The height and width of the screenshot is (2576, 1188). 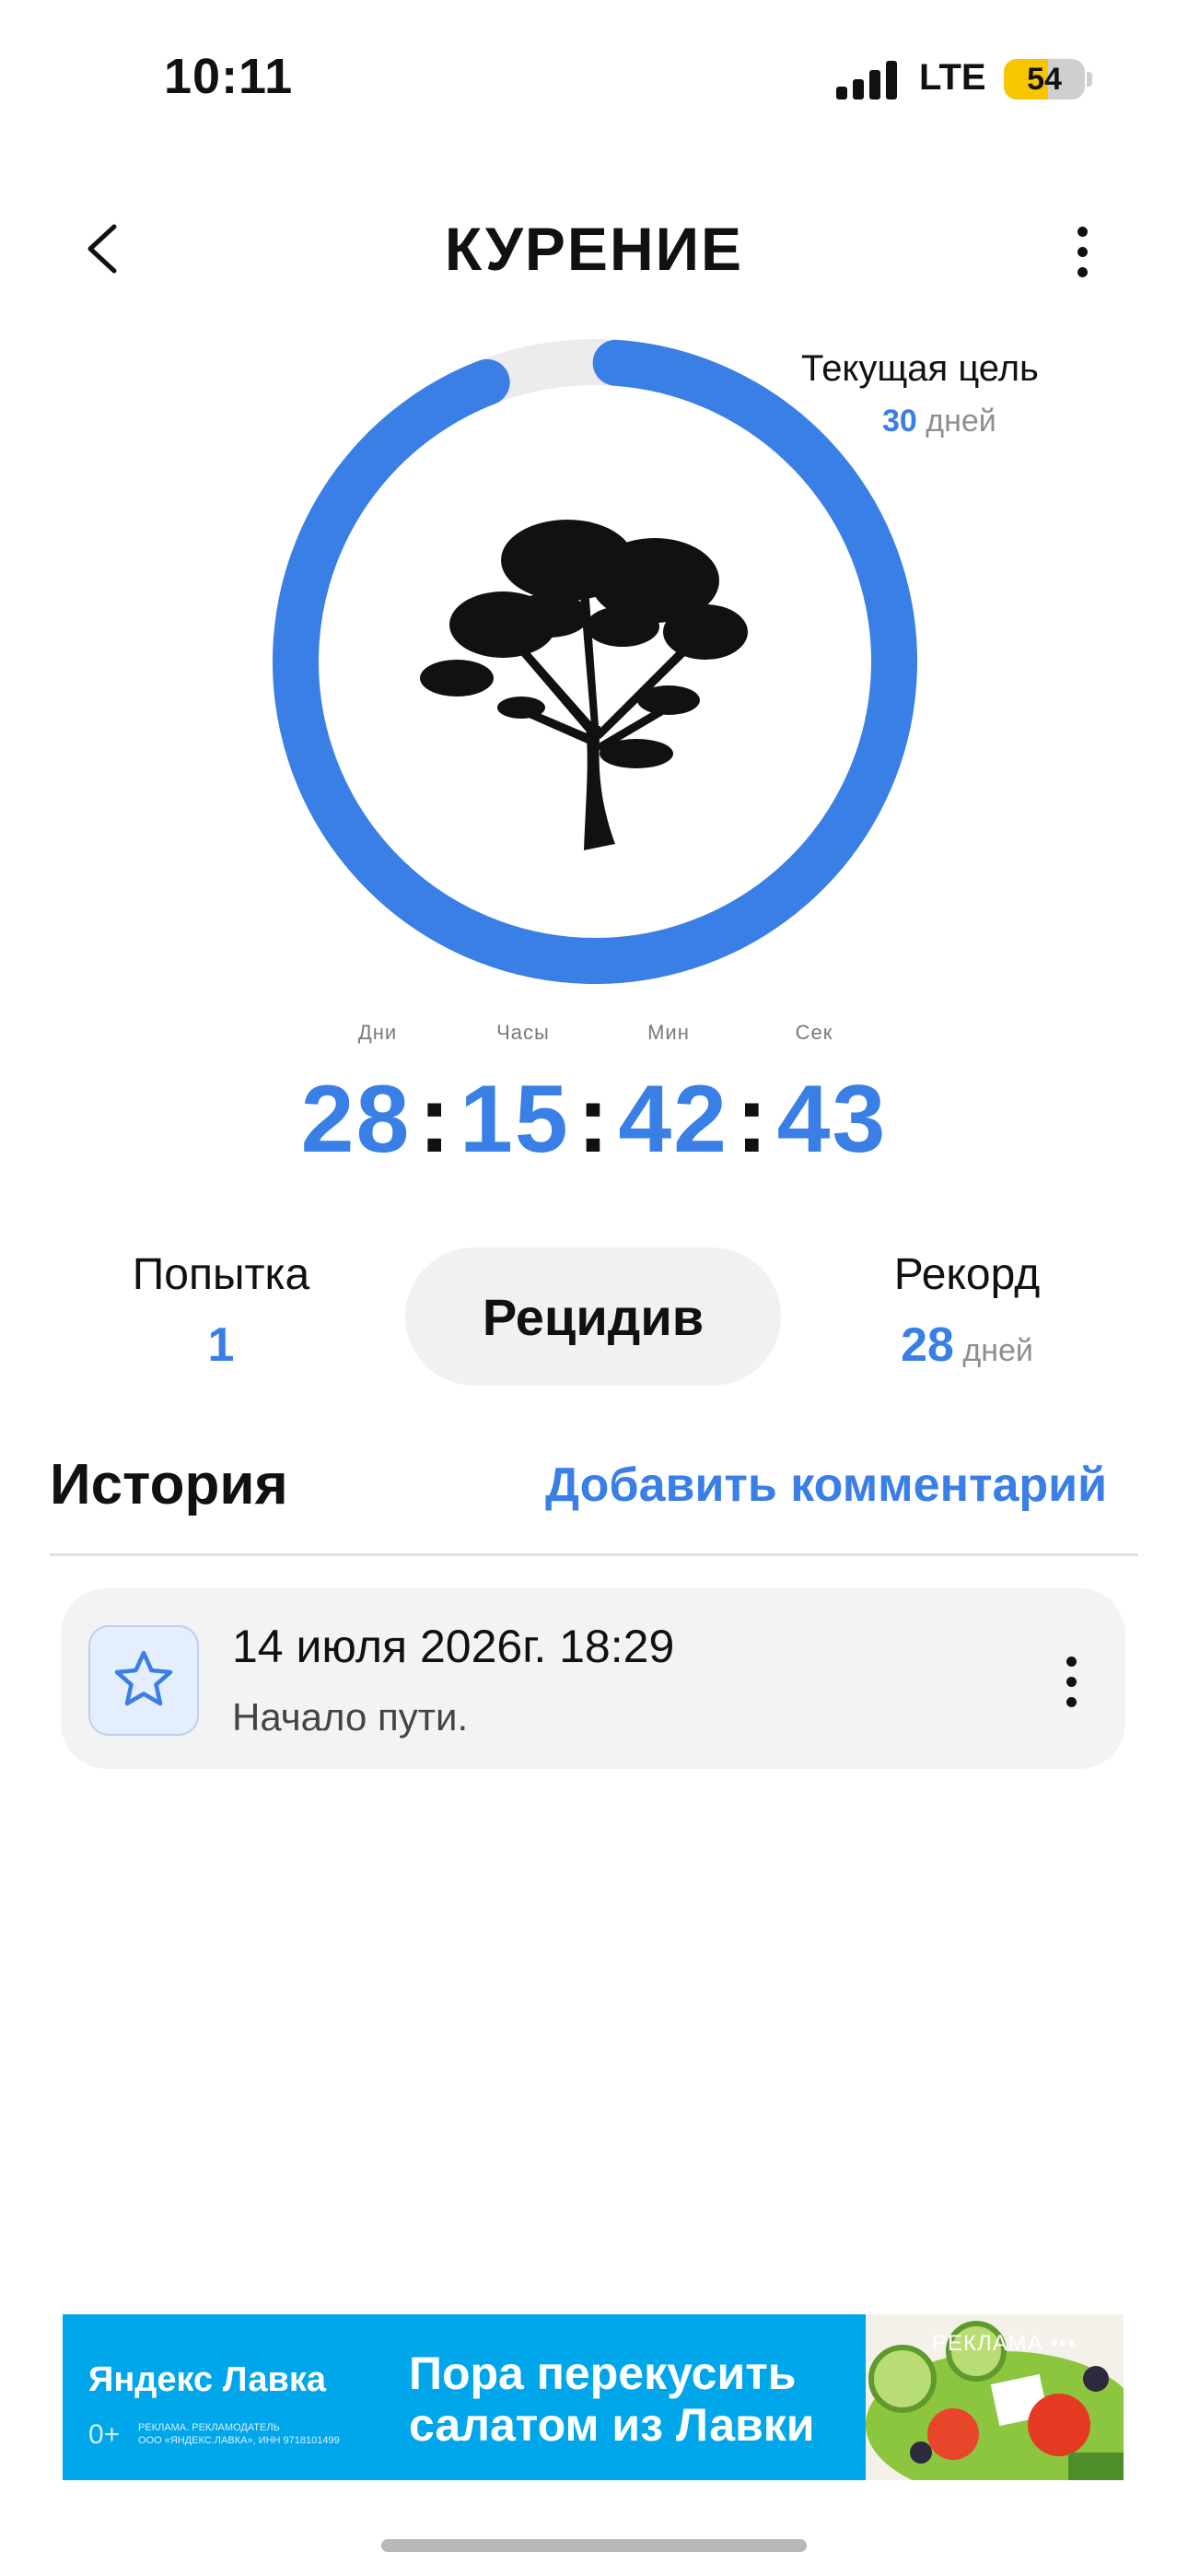 What do you see at coordinates (1089, 79) in the screenshot?
I see `battery-tip` at bounding box center [1089, 79].